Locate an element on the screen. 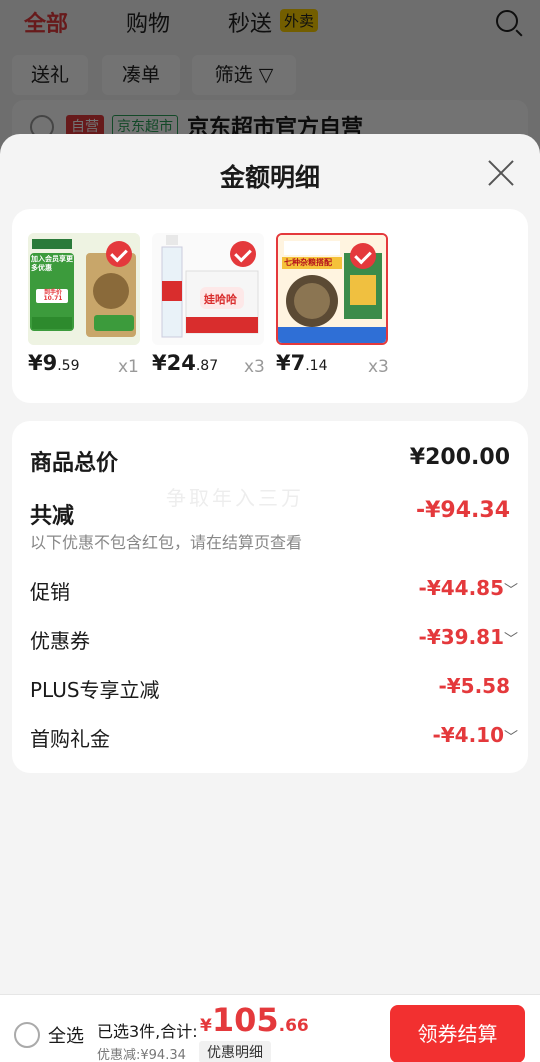 This screenshot has width=540, height=1062. chip-bundle: 凑单 is located at coordinates (141, 75).